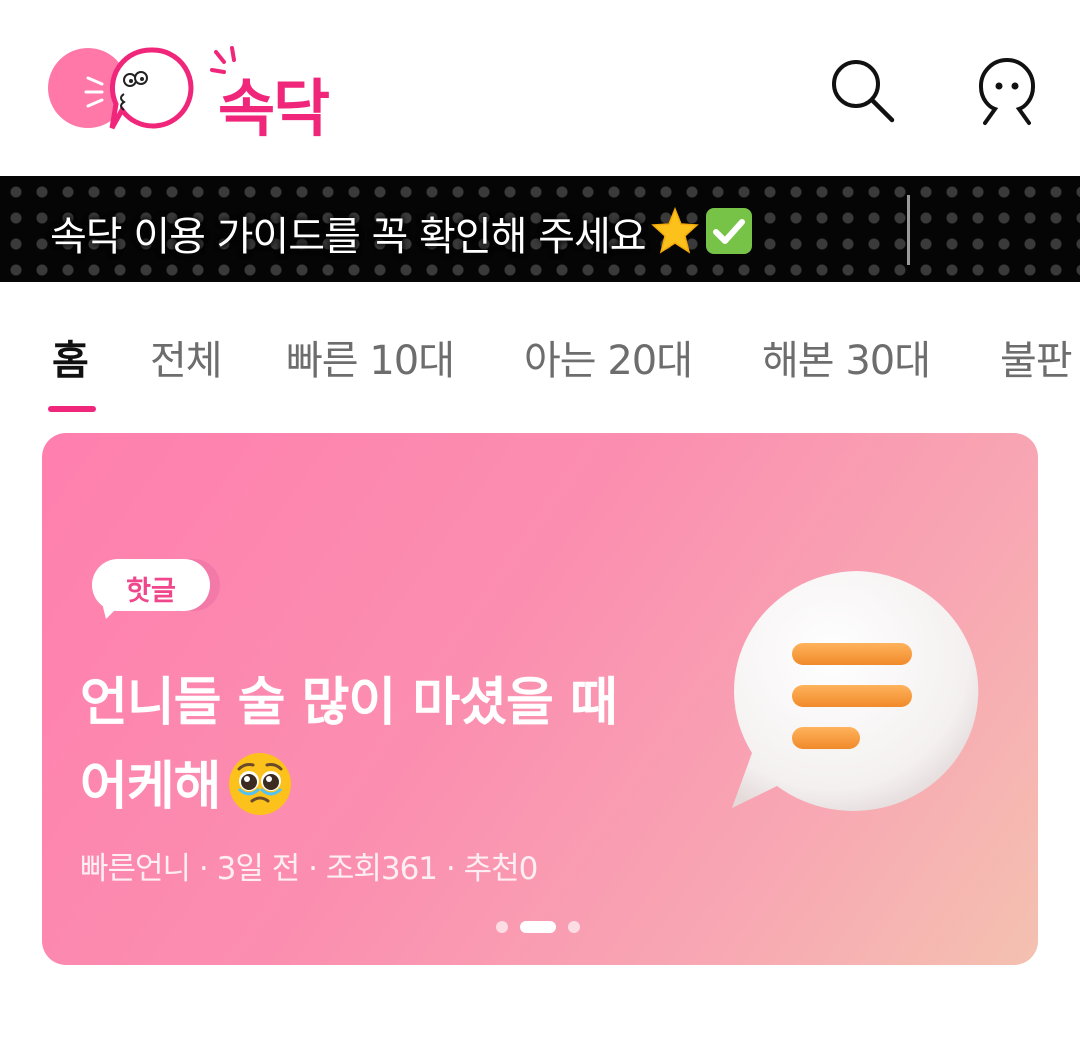 The width and height of the screenshot is (1080, 1037). Describe the element at coordinates (186, 357) in the screenshot. I see `tab-all: 전체` at that location.